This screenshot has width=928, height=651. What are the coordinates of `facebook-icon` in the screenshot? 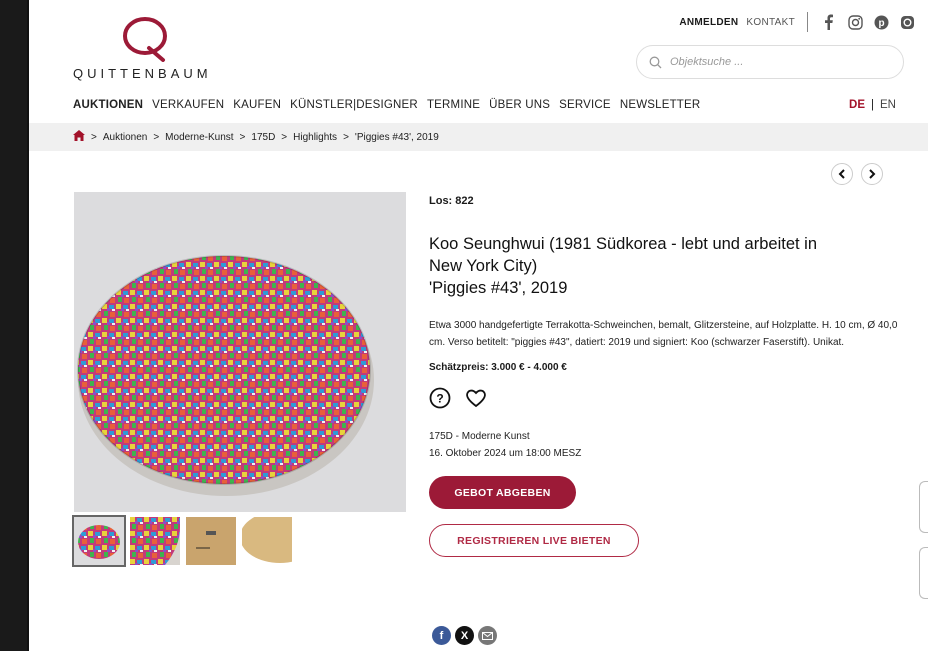 It's located at (829, 22).